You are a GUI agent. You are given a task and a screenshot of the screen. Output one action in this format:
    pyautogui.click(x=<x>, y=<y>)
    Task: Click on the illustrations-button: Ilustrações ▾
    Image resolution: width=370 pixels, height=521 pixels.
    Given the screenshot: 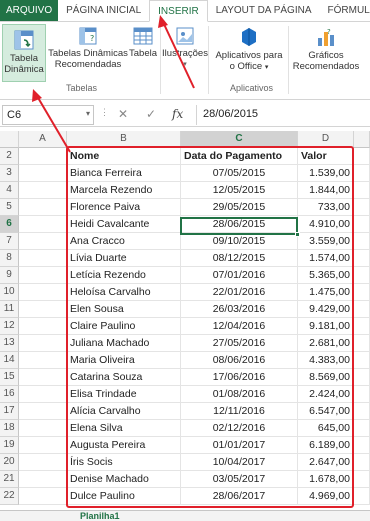 What is the action you would take?
    pyautogui.click(x=185, y=54)
    